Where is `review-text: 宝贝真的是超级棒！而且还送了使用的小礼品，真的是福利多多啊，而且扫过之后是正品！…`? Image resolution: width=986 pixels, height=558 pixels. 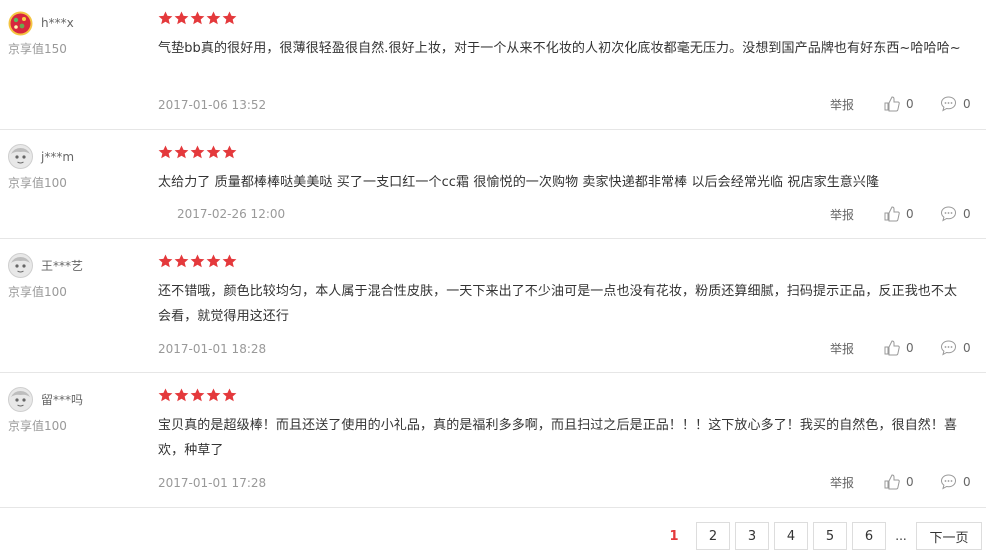 review-text: 宝贝真的是超级棒！而且还送了使用的小礼品，真的是福利多多啊，而且扫过之后是正品！… is located at coordinates (558, 438).